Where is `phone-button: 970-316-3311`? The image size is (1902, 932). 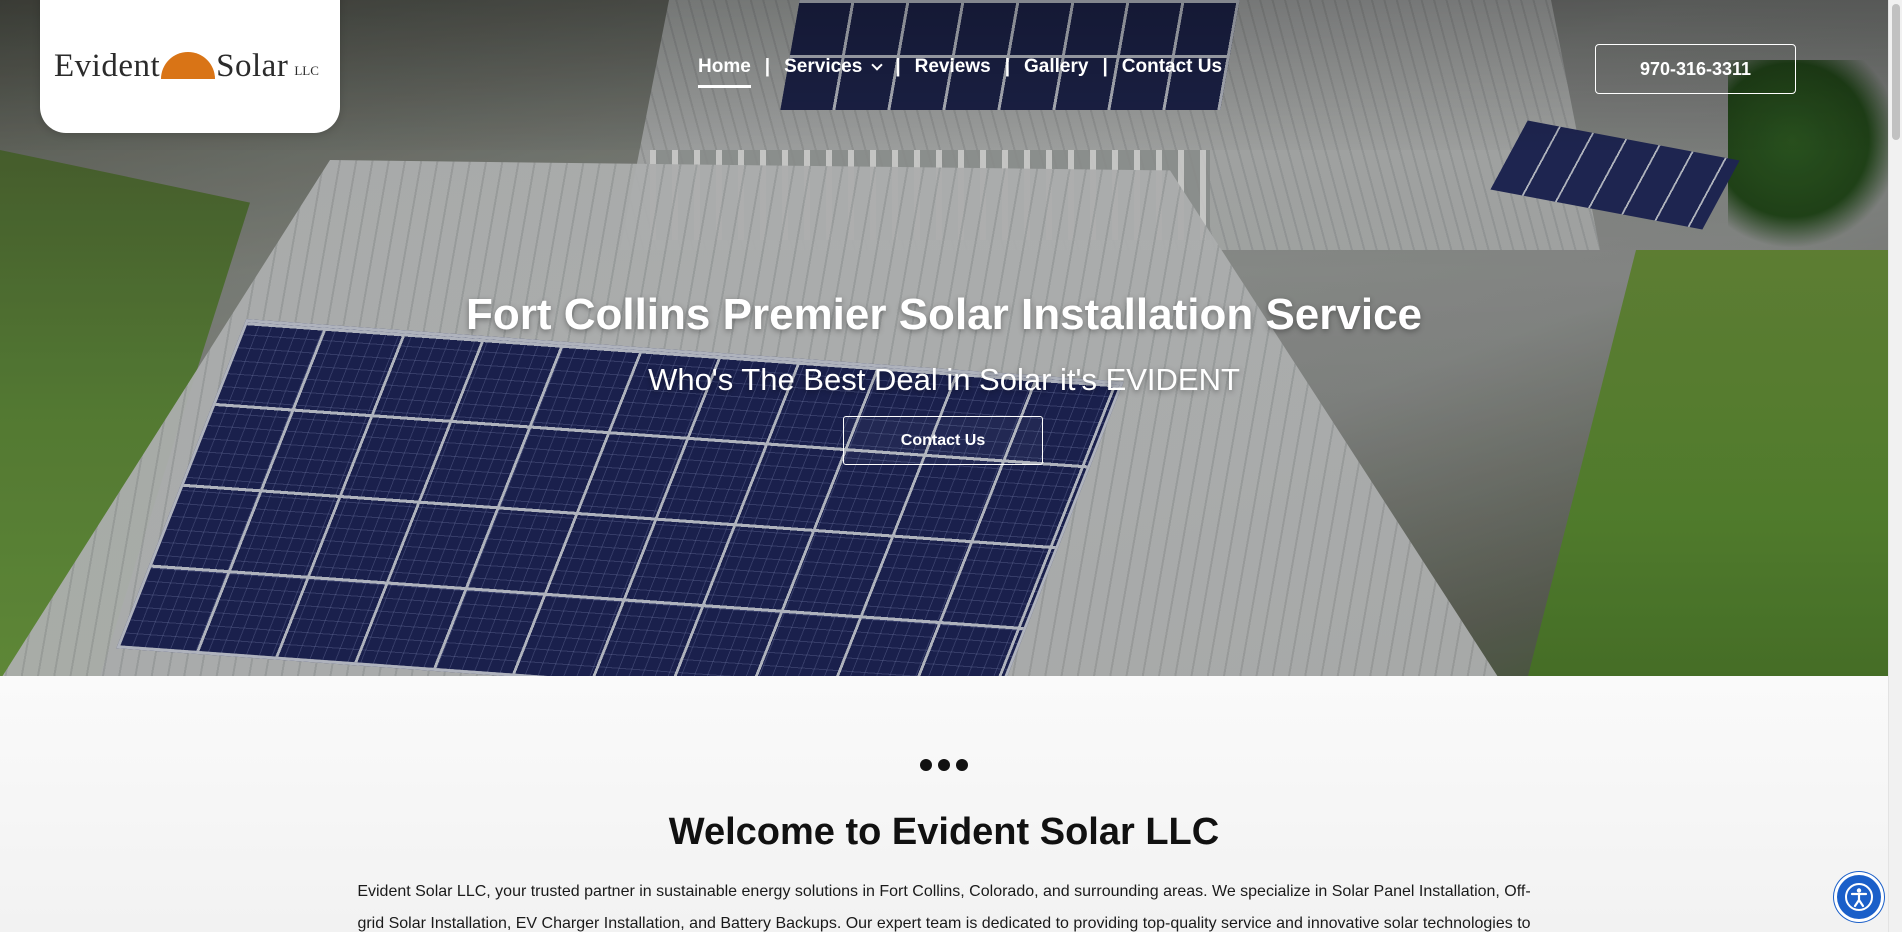 phone-button: 970-316-3311 is located at coordinates (1695, 69).